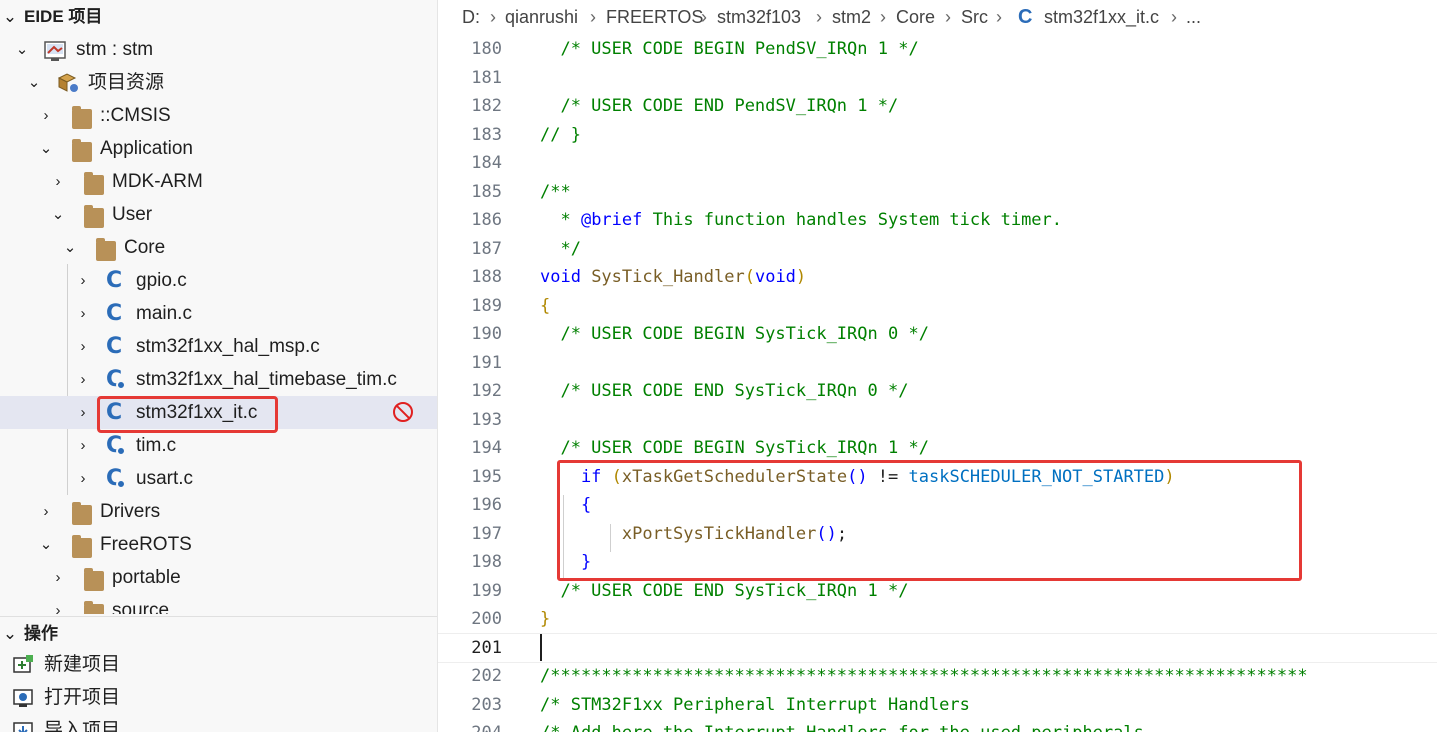  What do you see at coordinates (555, 191) in the screenshot?
I see `code-text: /**` at bounding box center [555, 191].